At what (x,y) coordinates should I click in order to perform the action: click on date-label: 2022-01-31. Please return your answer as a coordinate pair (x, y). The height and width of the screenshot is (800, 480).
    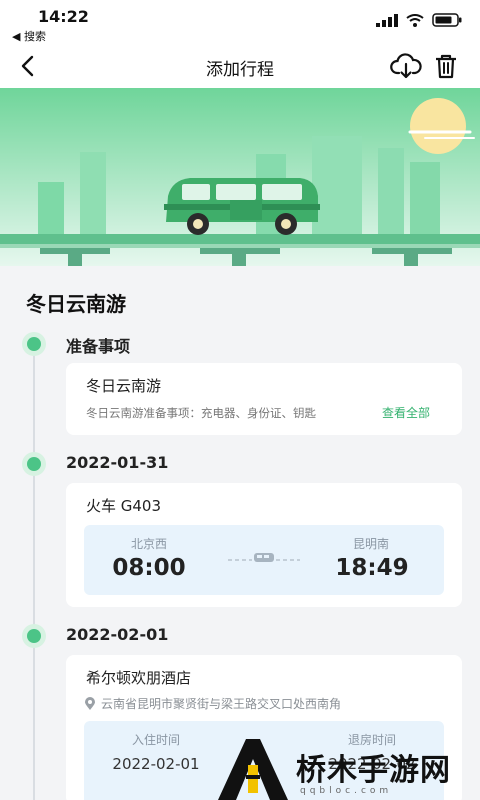
    Looking at the image, I should click on (117, 462).